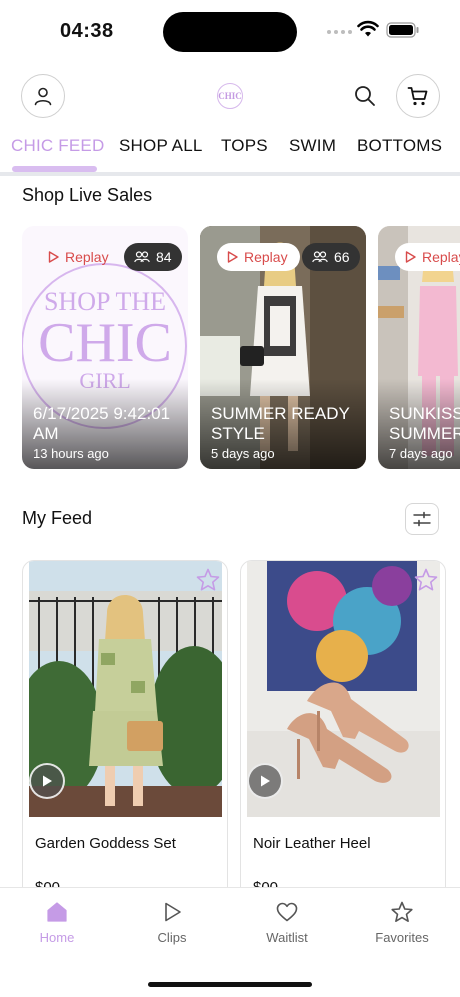  I want to click on star-icon, so click(402, 911).